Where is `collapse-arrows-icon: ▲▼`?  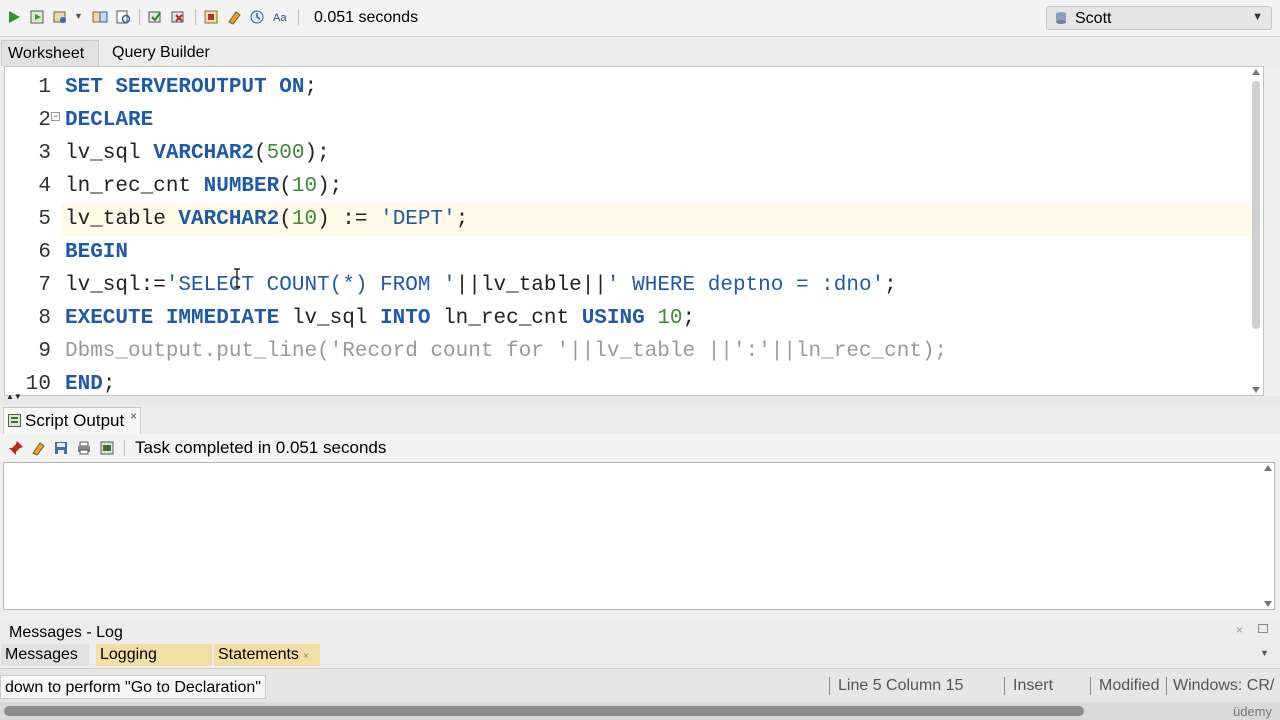 collapse-arrows-icon: ▲▼ is located at coordinates (14, 397).